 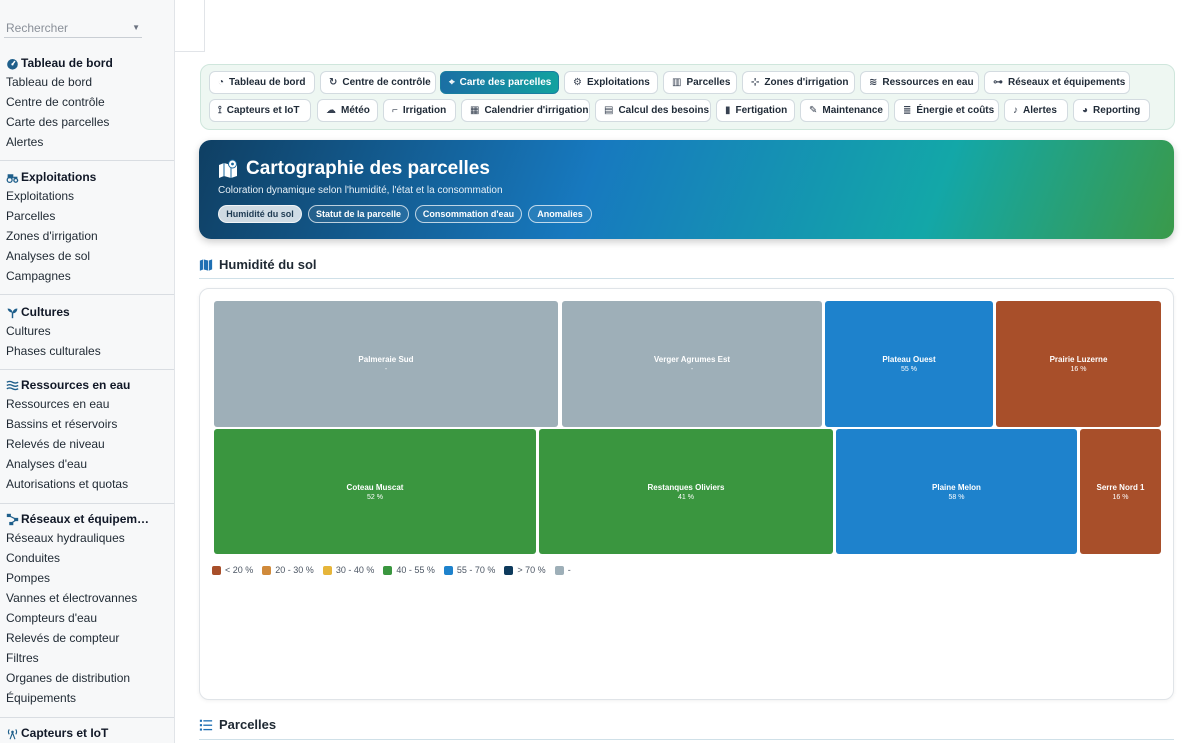 What do you see at coordinates (1120, 491) in the screenshot?
I see `treemap-cell: Serre Nord 1 16 %` at bounding box center [1120, 491].